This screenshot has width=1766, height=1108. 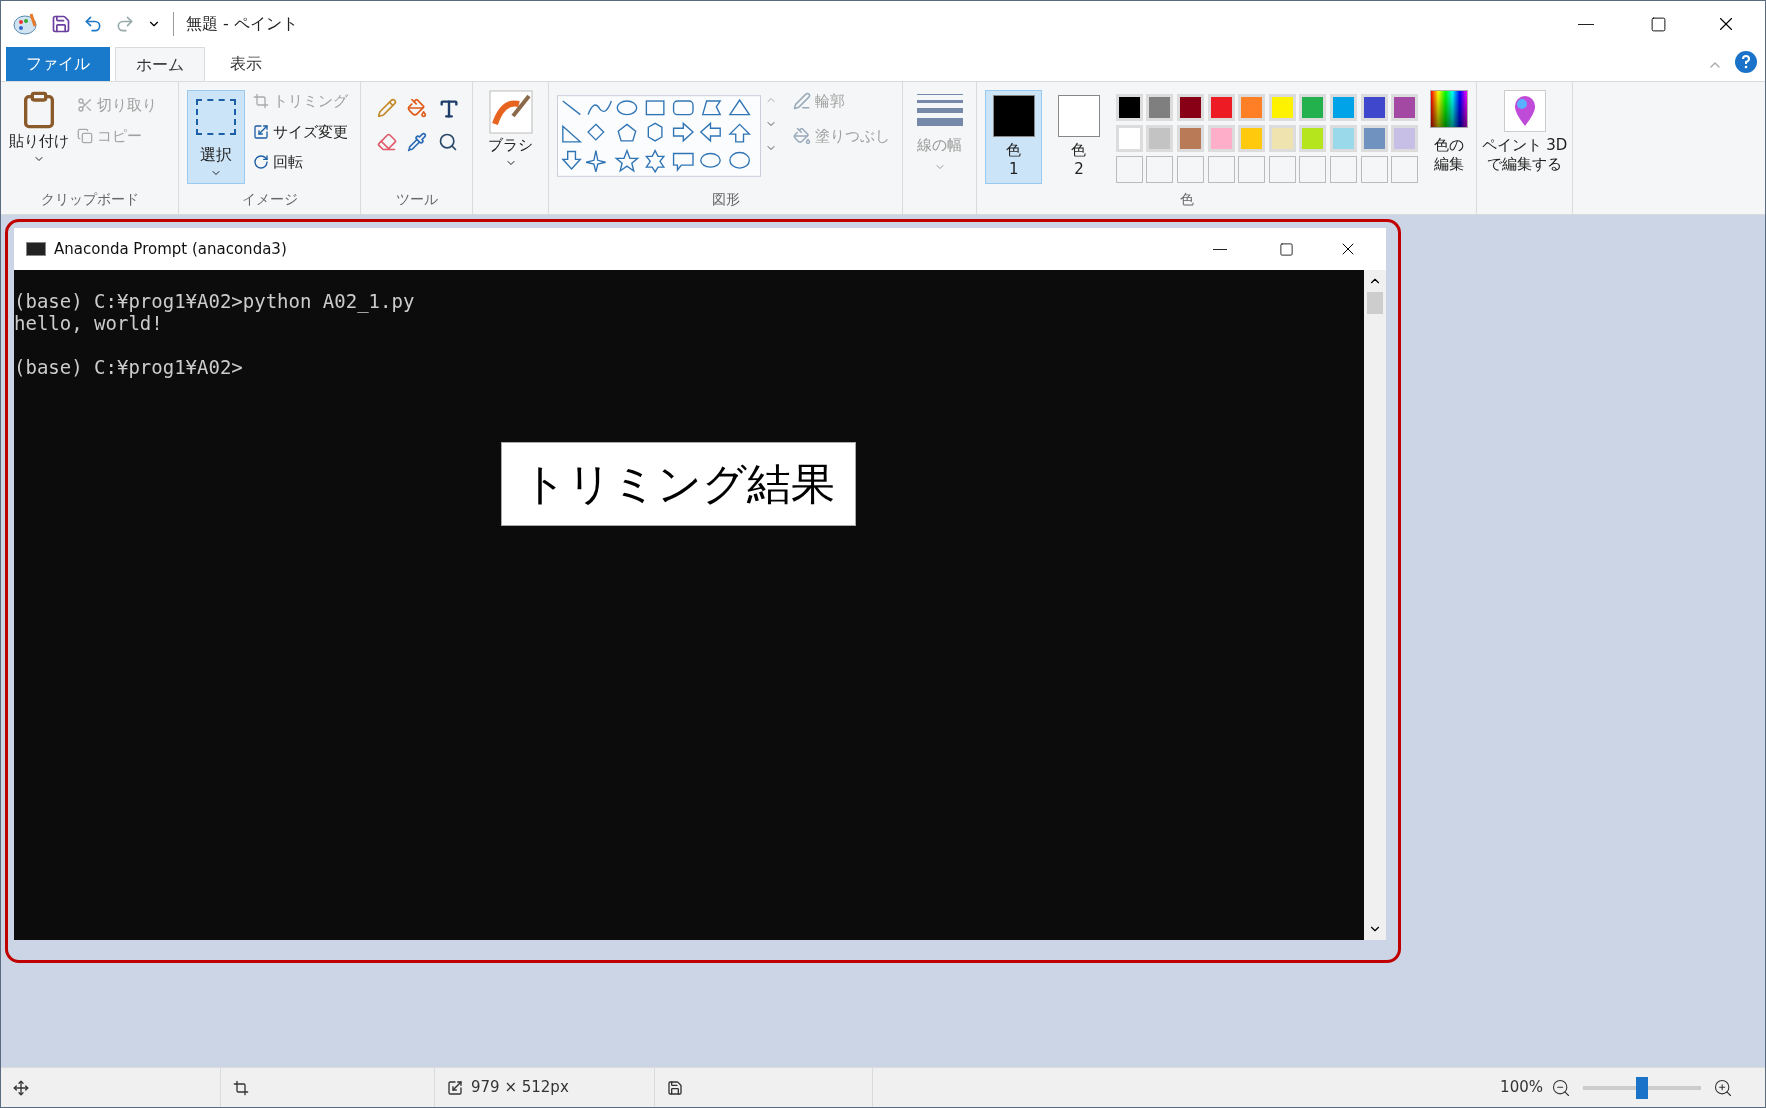 I want to click on edit-colors-label: 編集, so click(x=1449, y=164).